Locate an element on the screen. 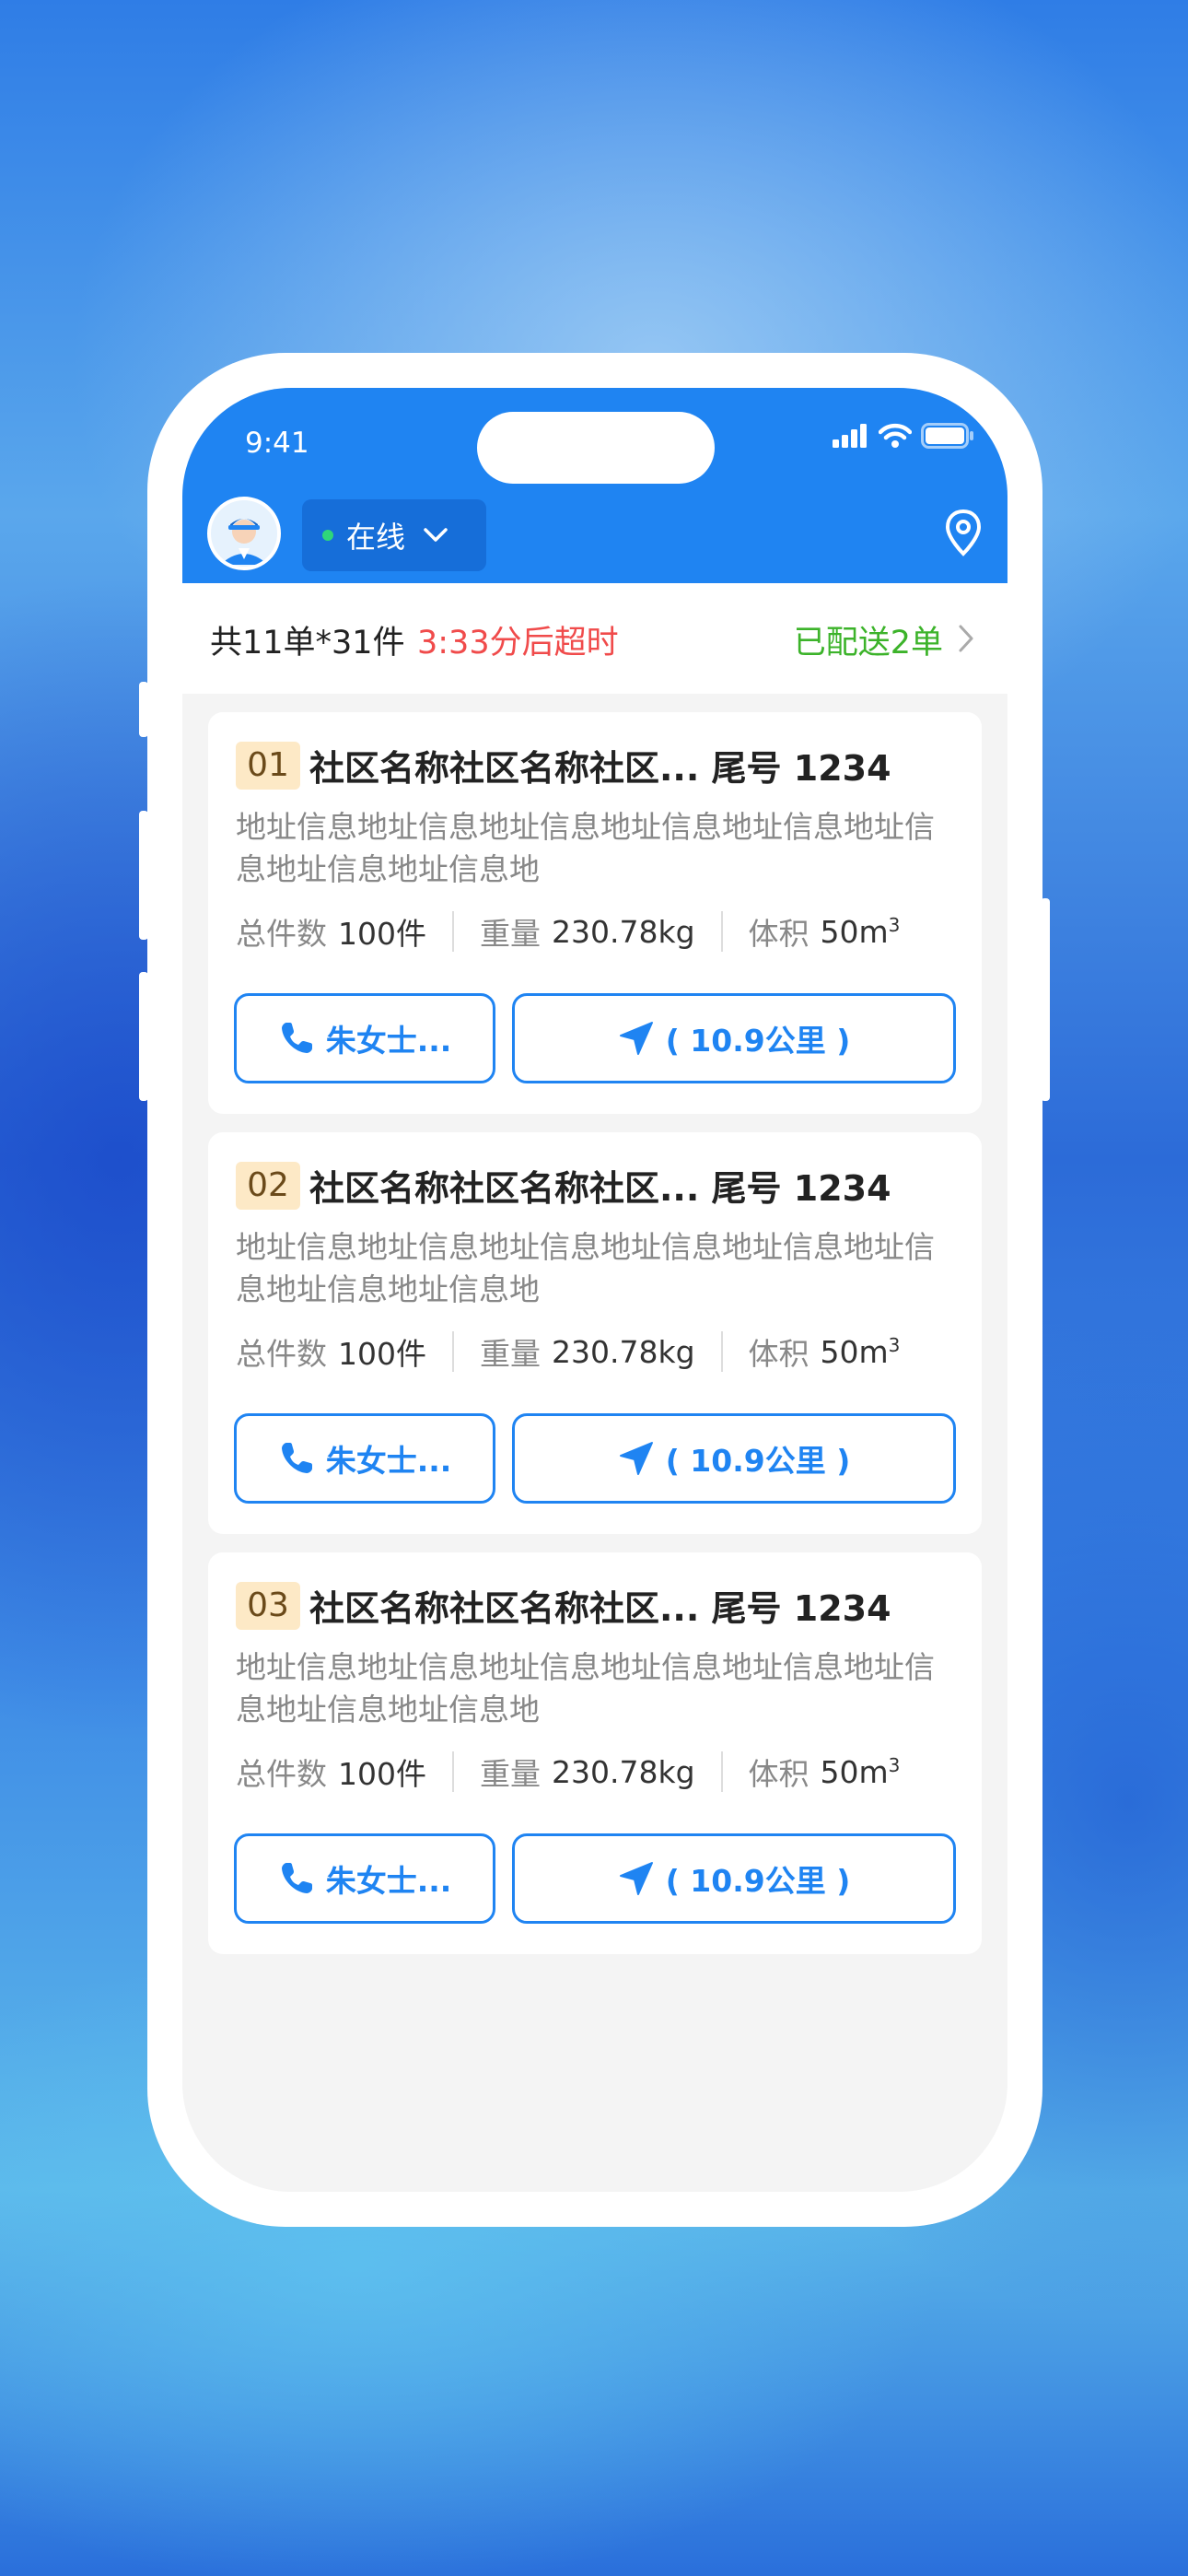 Image resolution: width=1188 pixels, height=2576 pixels. status-icons is located at coordinates (903, 436).